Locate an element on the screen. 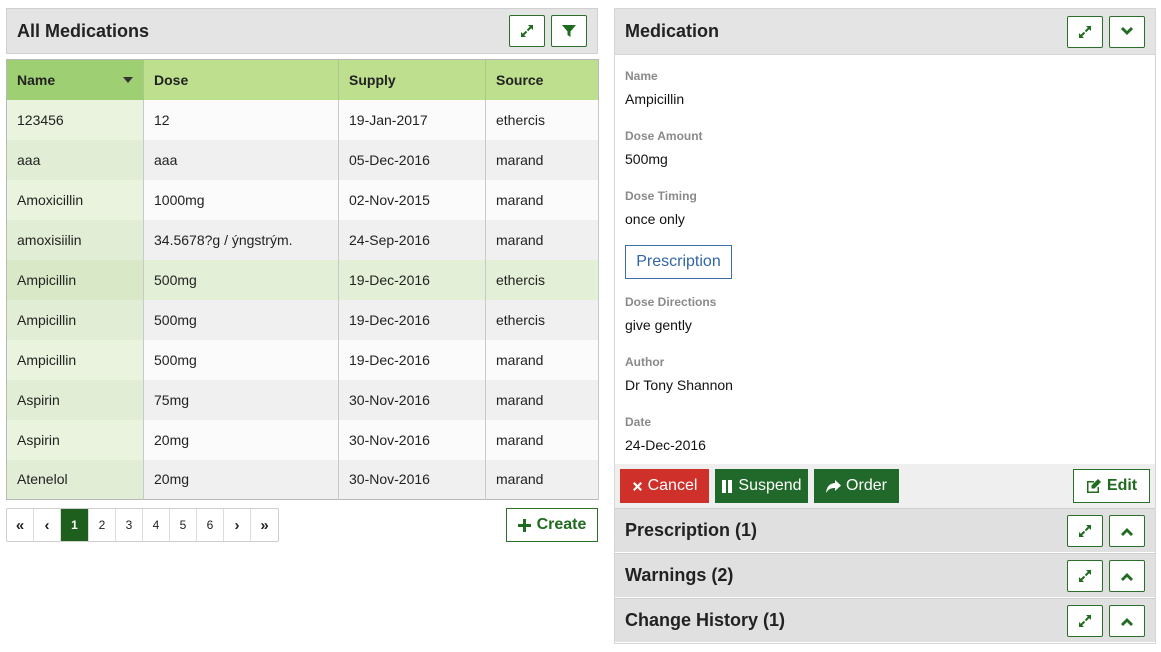 The width and height of the screenshot is (1161, 652). prev-page-button: ‹ is located at coordinates (47, 525).